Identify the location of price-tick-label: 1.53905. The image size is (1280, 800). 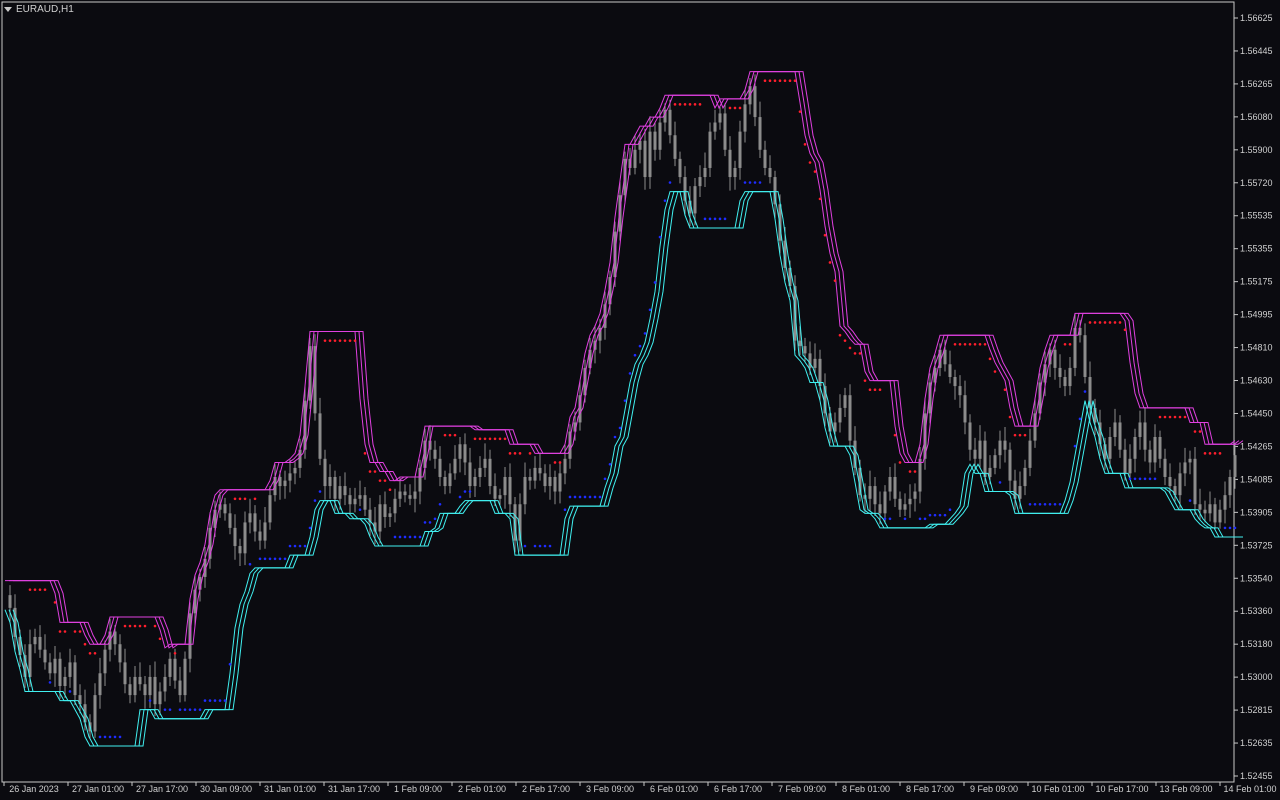
(1256, 512).